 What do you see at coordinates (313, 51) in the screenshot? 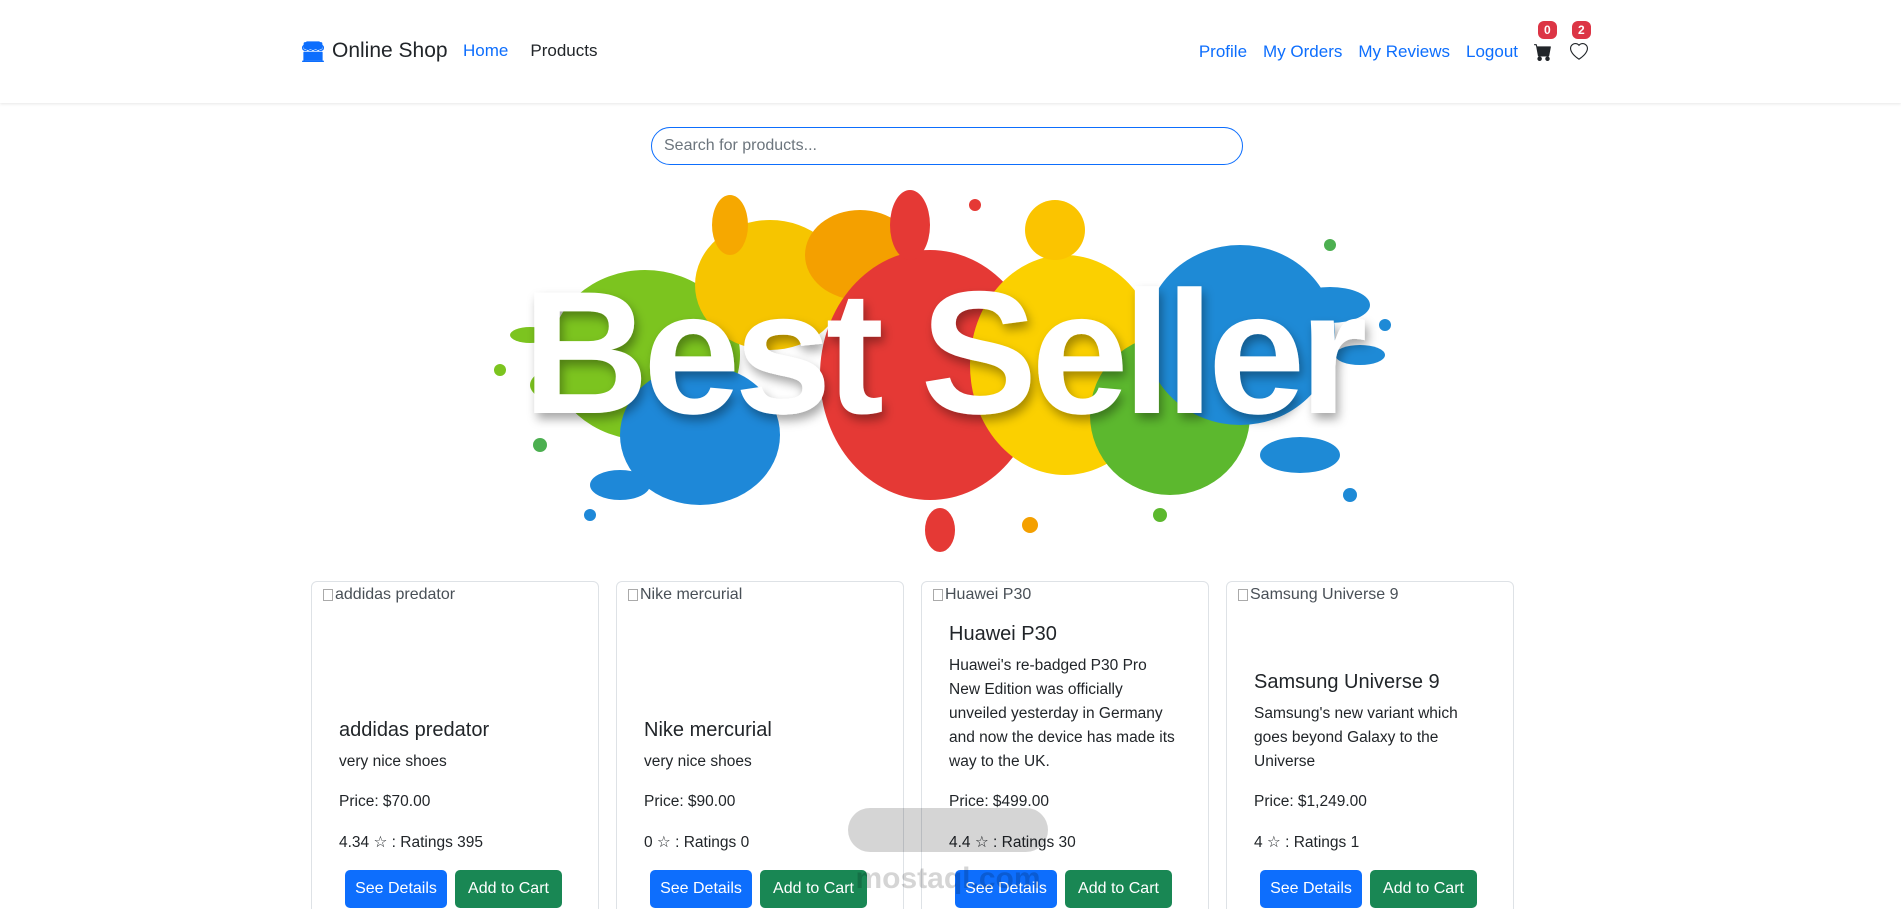
I see `shop-icon` at bounding box center [313, 51].